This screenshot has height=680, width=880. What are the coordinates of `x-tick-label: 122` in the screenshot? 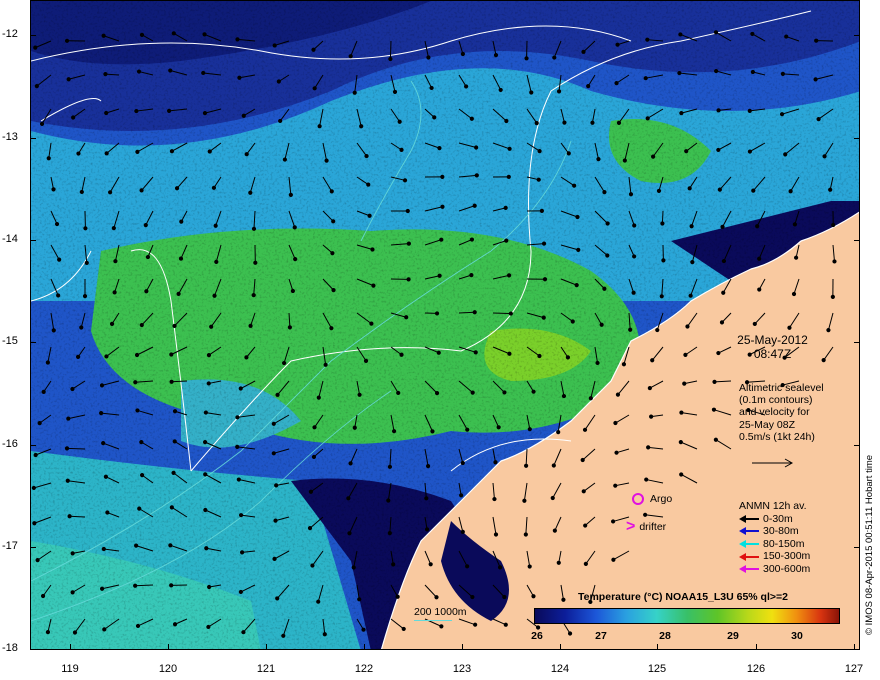 It's located at (364, 669).